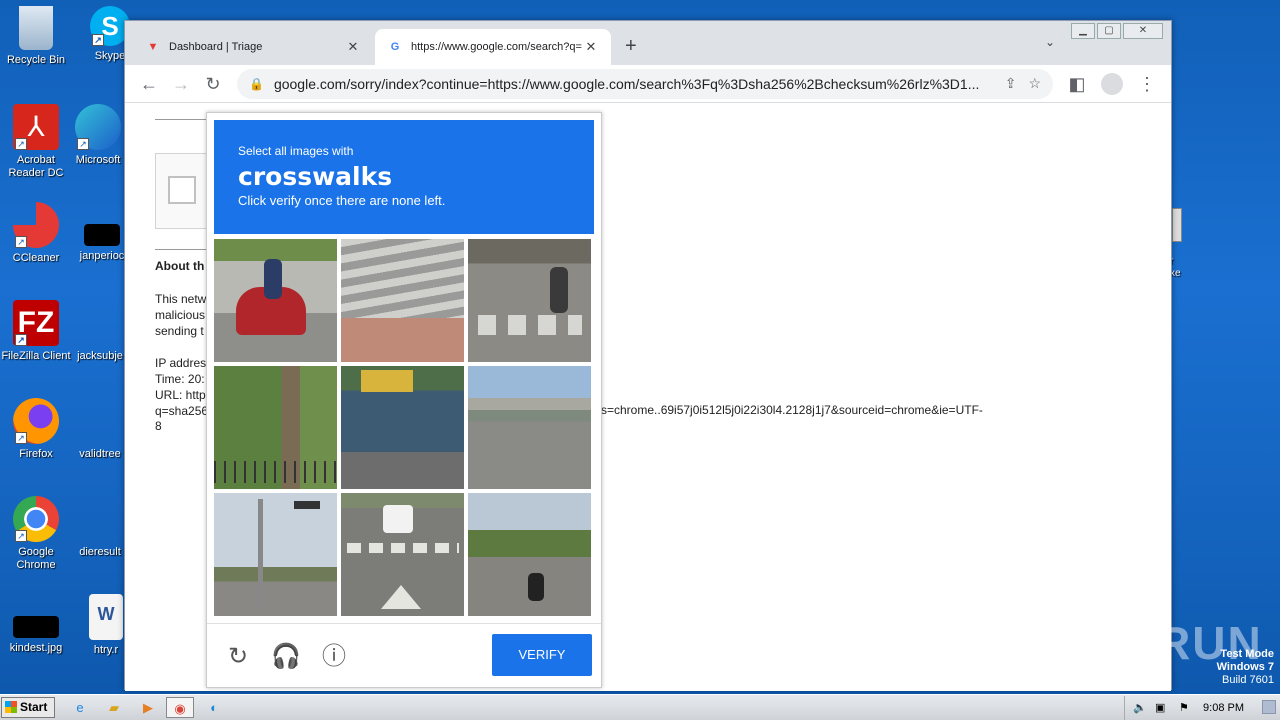  I want to click on close-window-button: ✕, so click(1143, 31).